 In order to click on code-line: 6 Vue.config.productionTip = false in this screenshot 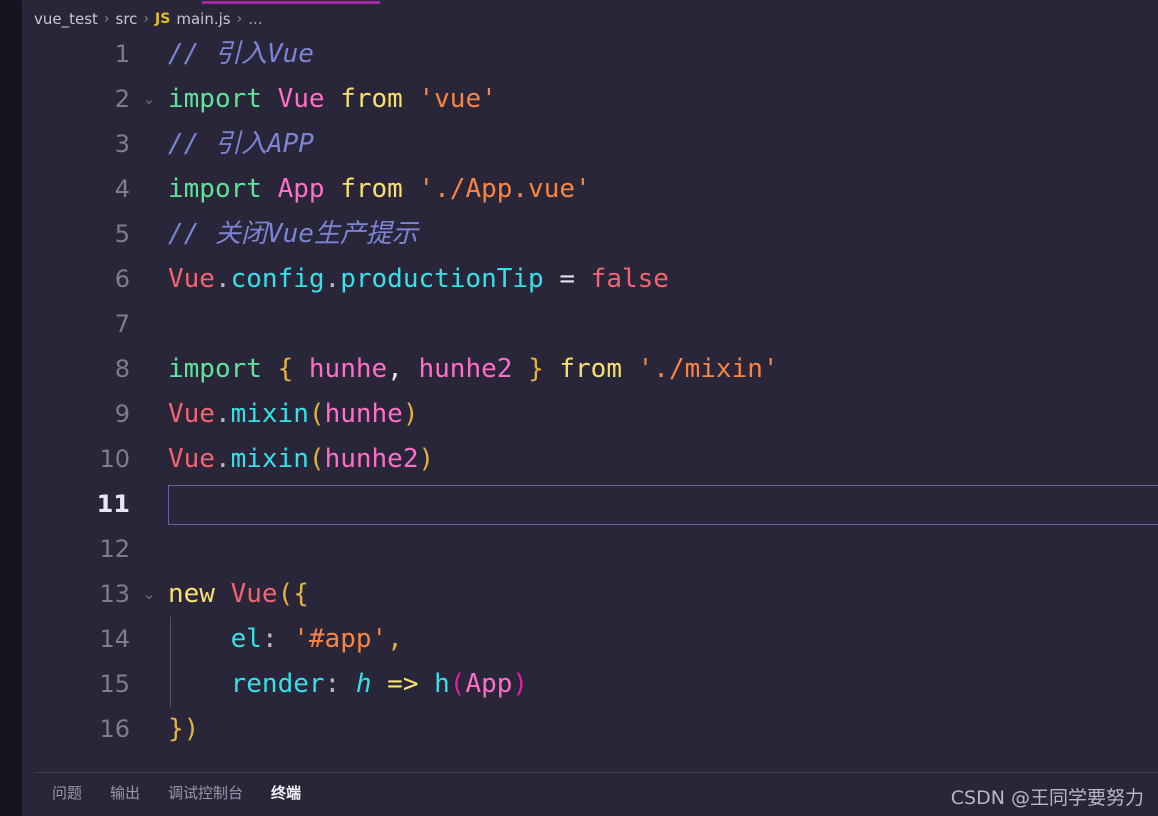, I will do `click(590, 279)`.